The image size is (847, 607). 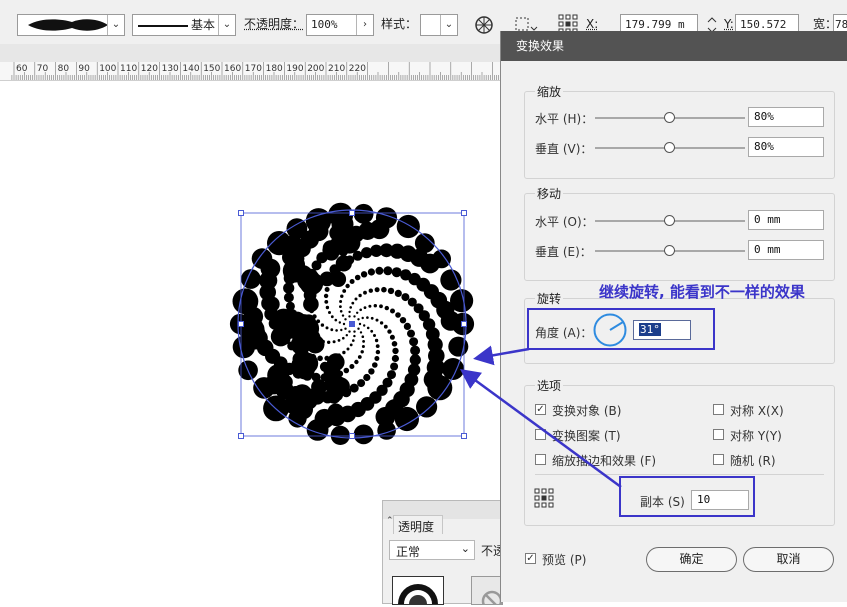 What do you see at coordinates (687, 496) in the screenshot?
I see `annotation-copies-highlight` at bounding box center [687, 496].